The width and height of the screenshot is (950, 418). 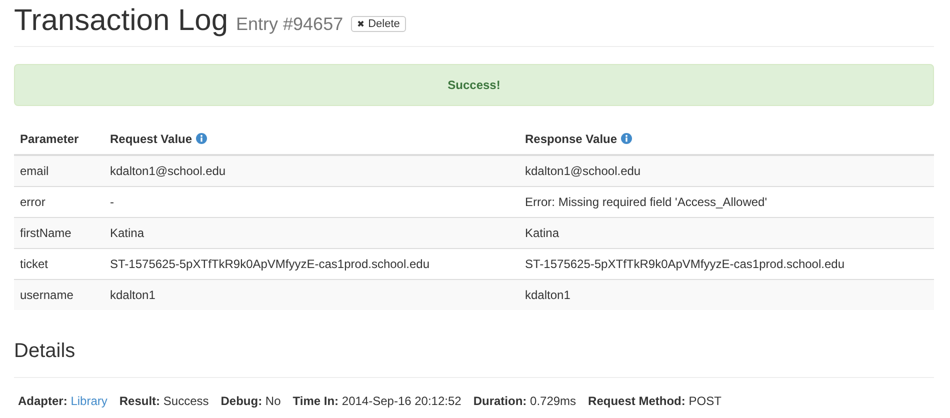 I want to click on table-cell: error, so click(x=33, y=202).